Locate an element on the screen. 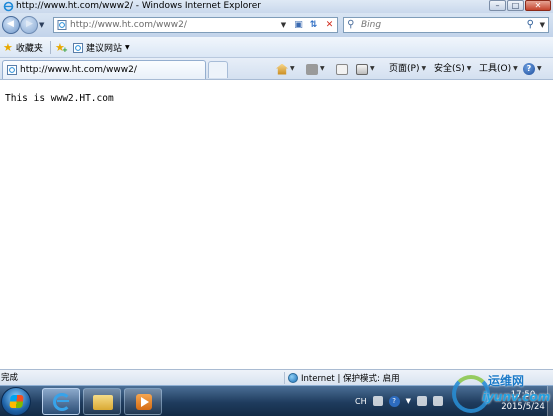 The width and height of the screenshot is (553, 416). mail-button is located at coordinates (342, 69).